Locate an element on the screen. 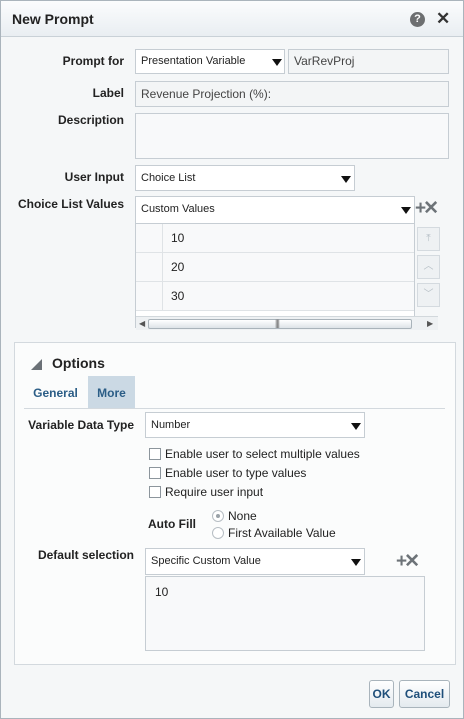  move-up-icon: ︿ is located at coordinates (428, 267).